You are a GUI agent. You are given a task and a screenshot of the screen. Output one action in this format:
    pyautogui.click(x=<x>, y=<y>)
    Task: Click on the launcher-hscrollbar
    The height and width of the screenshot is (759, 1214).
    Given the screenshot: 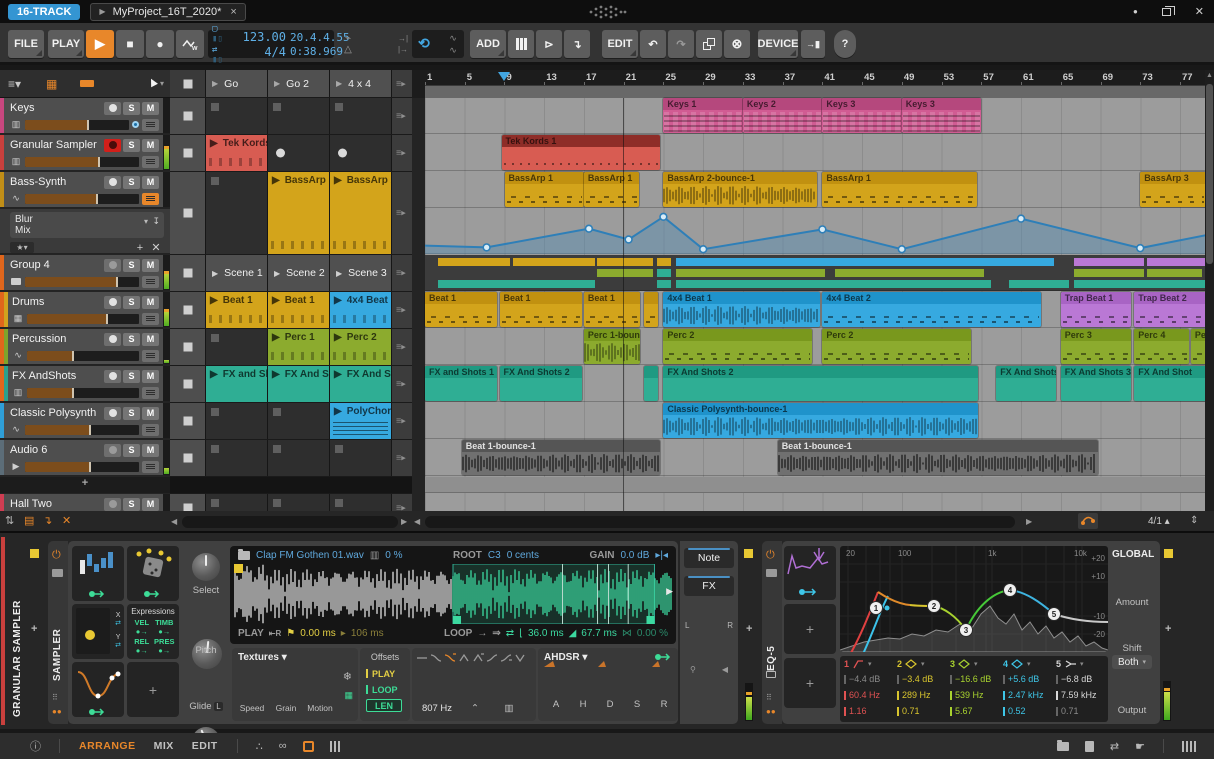 What is the action you would take?
    pyautogui.click(x=290, y=522)
    